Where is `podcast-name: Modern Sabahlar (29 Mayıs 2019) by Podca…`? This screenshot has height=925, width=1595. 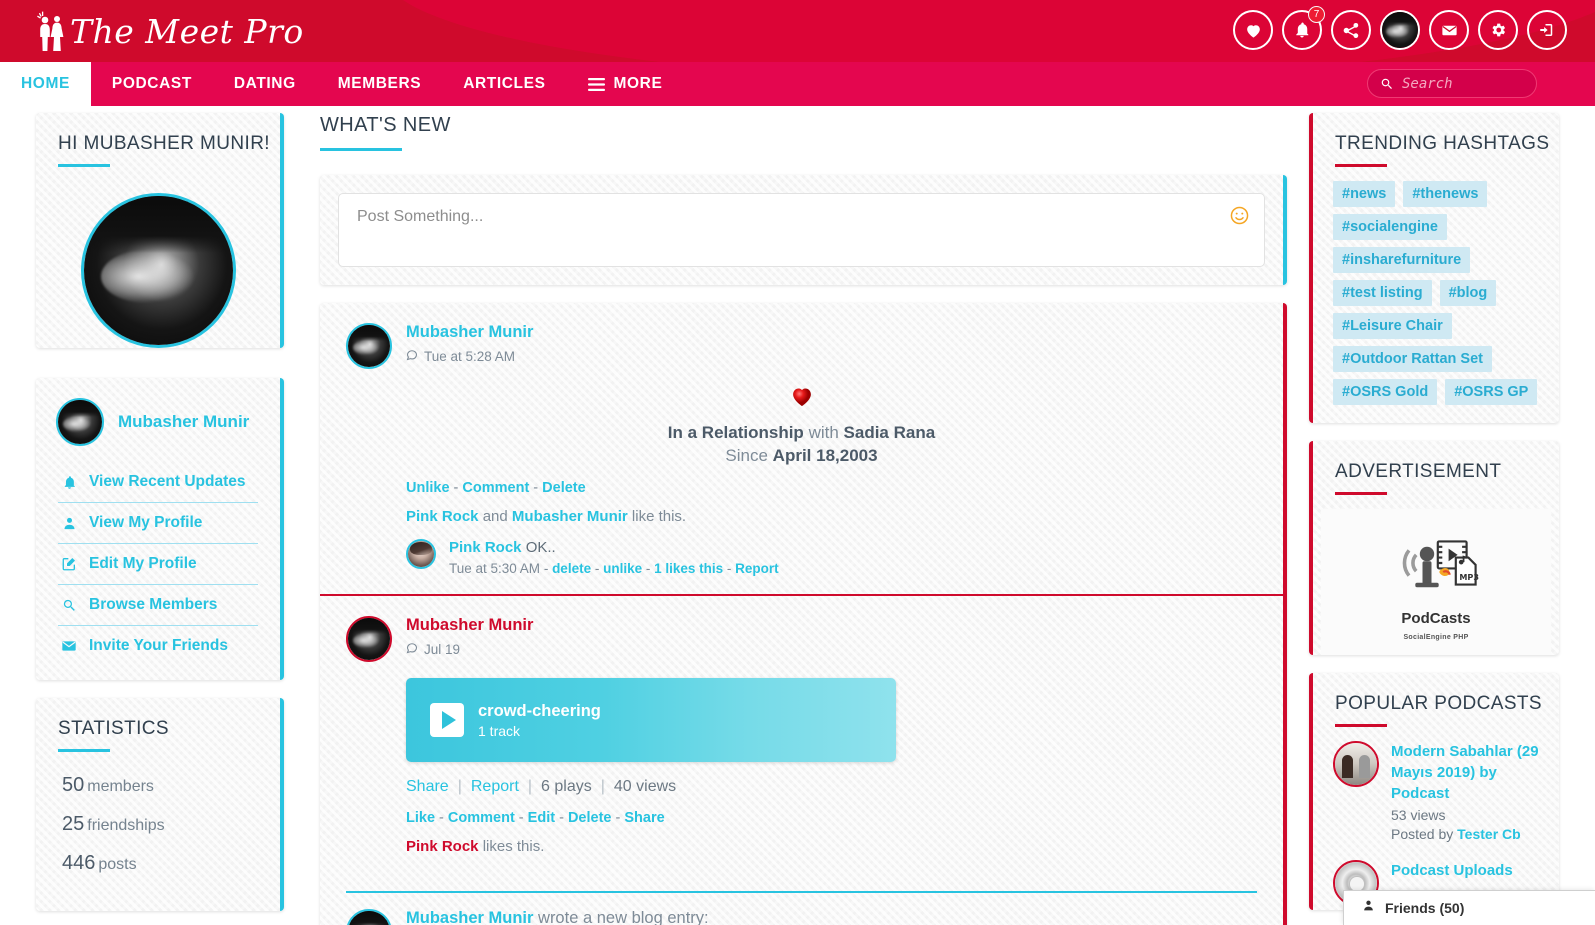
podcast-name: Modern Sabahlar (29 Mayıs 2019) by Podca… is located at coordinates (1468, 772).